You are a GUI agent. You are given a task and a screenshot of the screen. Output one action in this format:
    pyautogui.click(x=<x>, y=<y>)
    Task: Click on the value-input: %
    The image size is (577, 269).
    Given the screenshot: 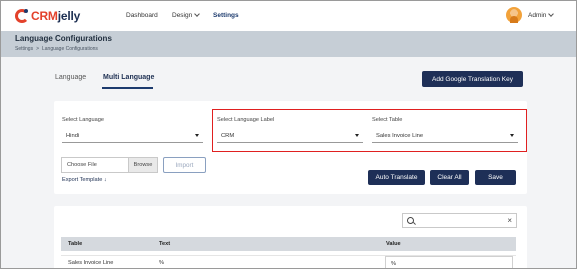 What is the action you would take?
    pyautogui.click(x=449, y=262)
    